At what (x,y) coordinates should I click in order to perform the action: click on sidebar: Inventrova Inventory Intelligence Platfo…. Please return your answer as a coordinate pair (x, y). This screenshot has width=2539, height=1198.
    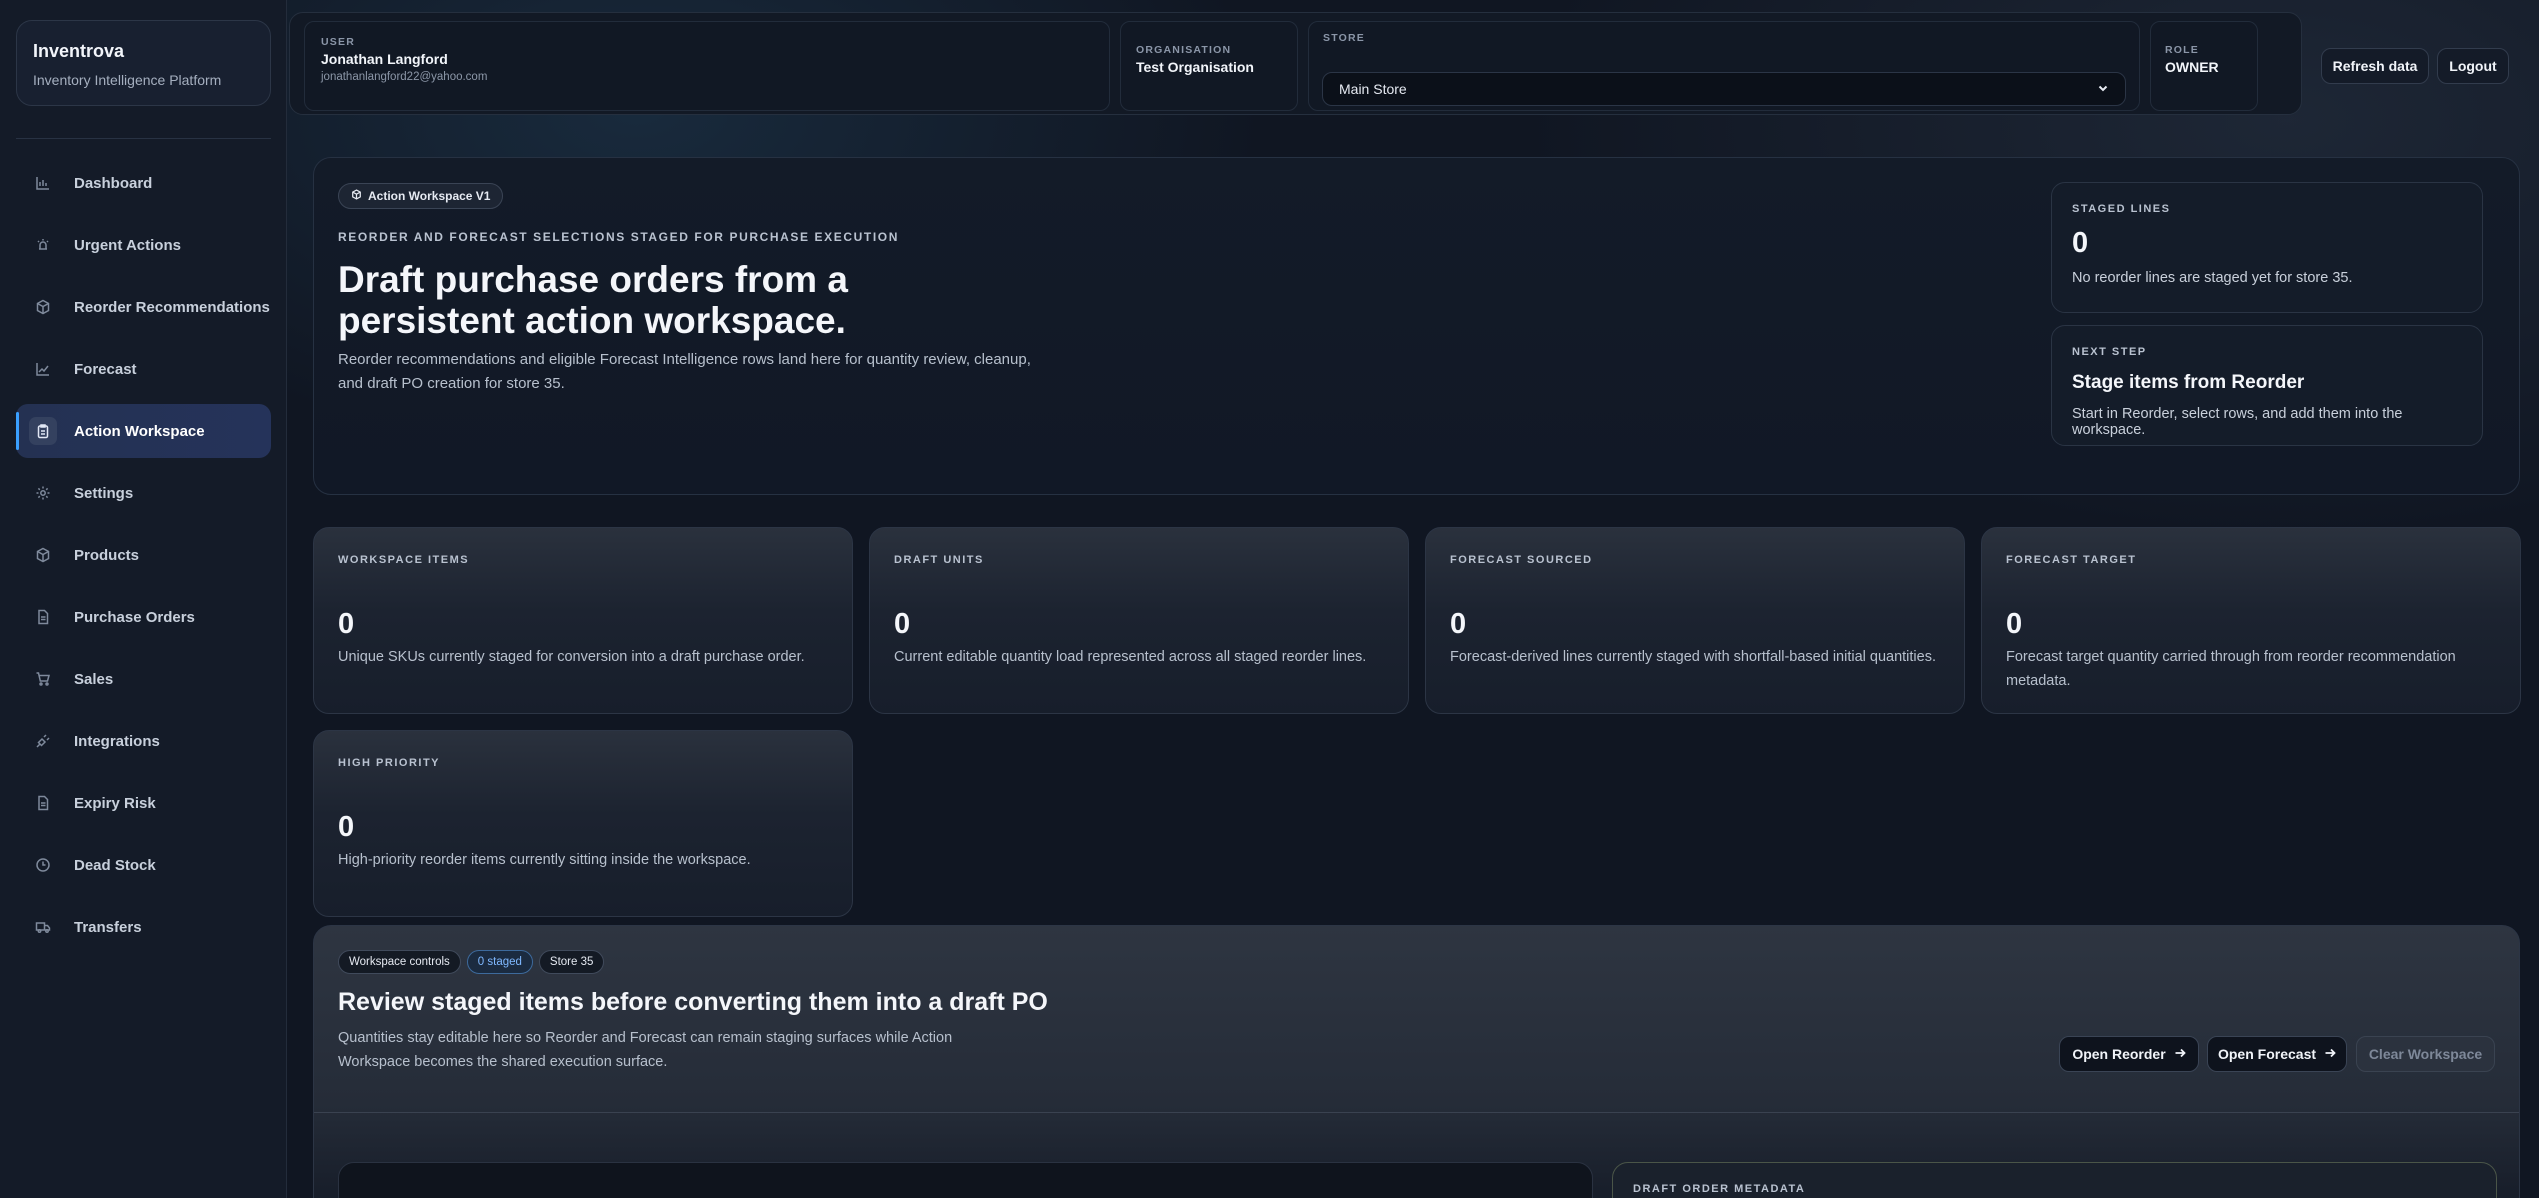
    Looking at the image, I should click on (143, 599).